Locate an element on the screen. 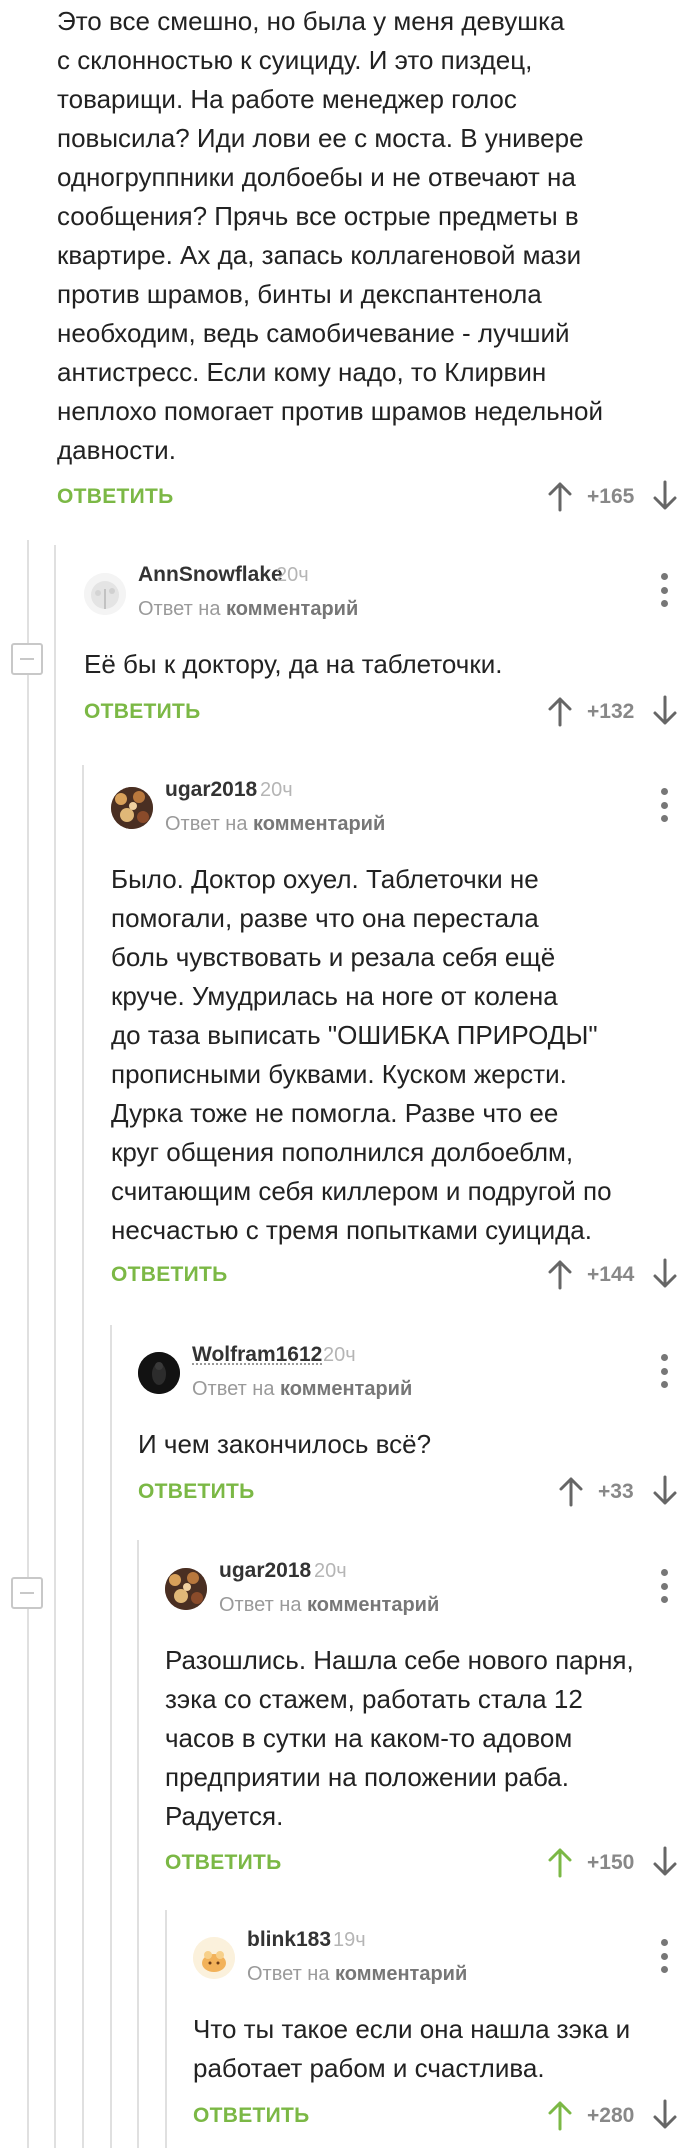  comment-text-line: прописными буквами. Куском жерсти. is located at coordinates (339, 1074).